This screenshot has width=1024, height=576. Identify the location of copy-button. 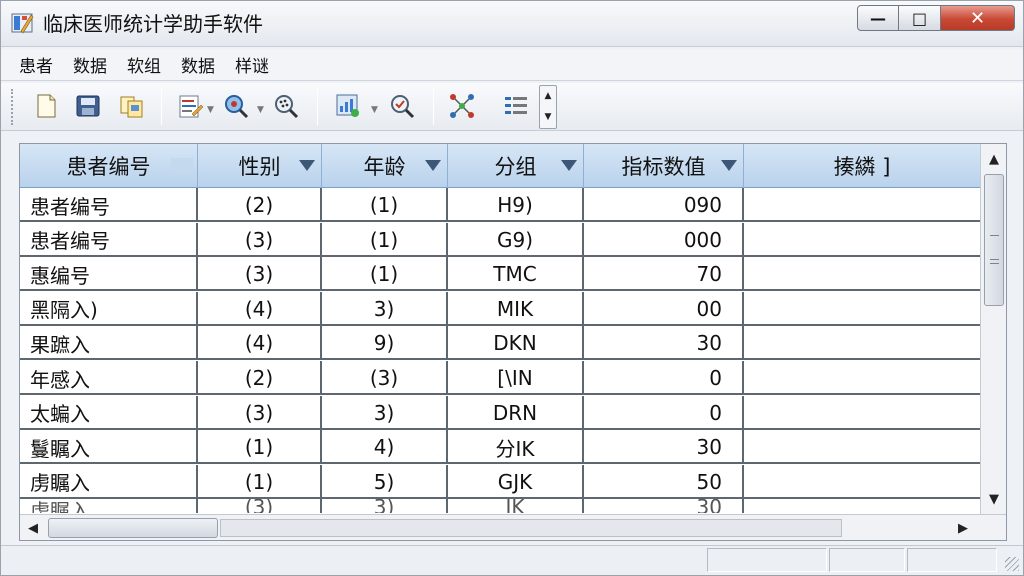
(132, 106).